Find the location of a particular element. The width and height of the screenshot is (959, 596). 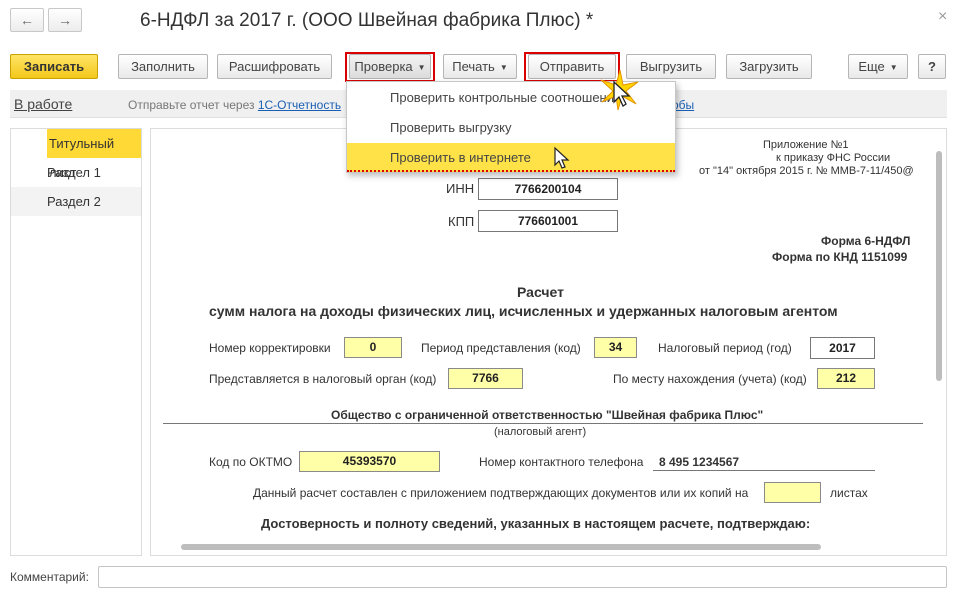

forward-button: → is located at coordinates (65, 20).